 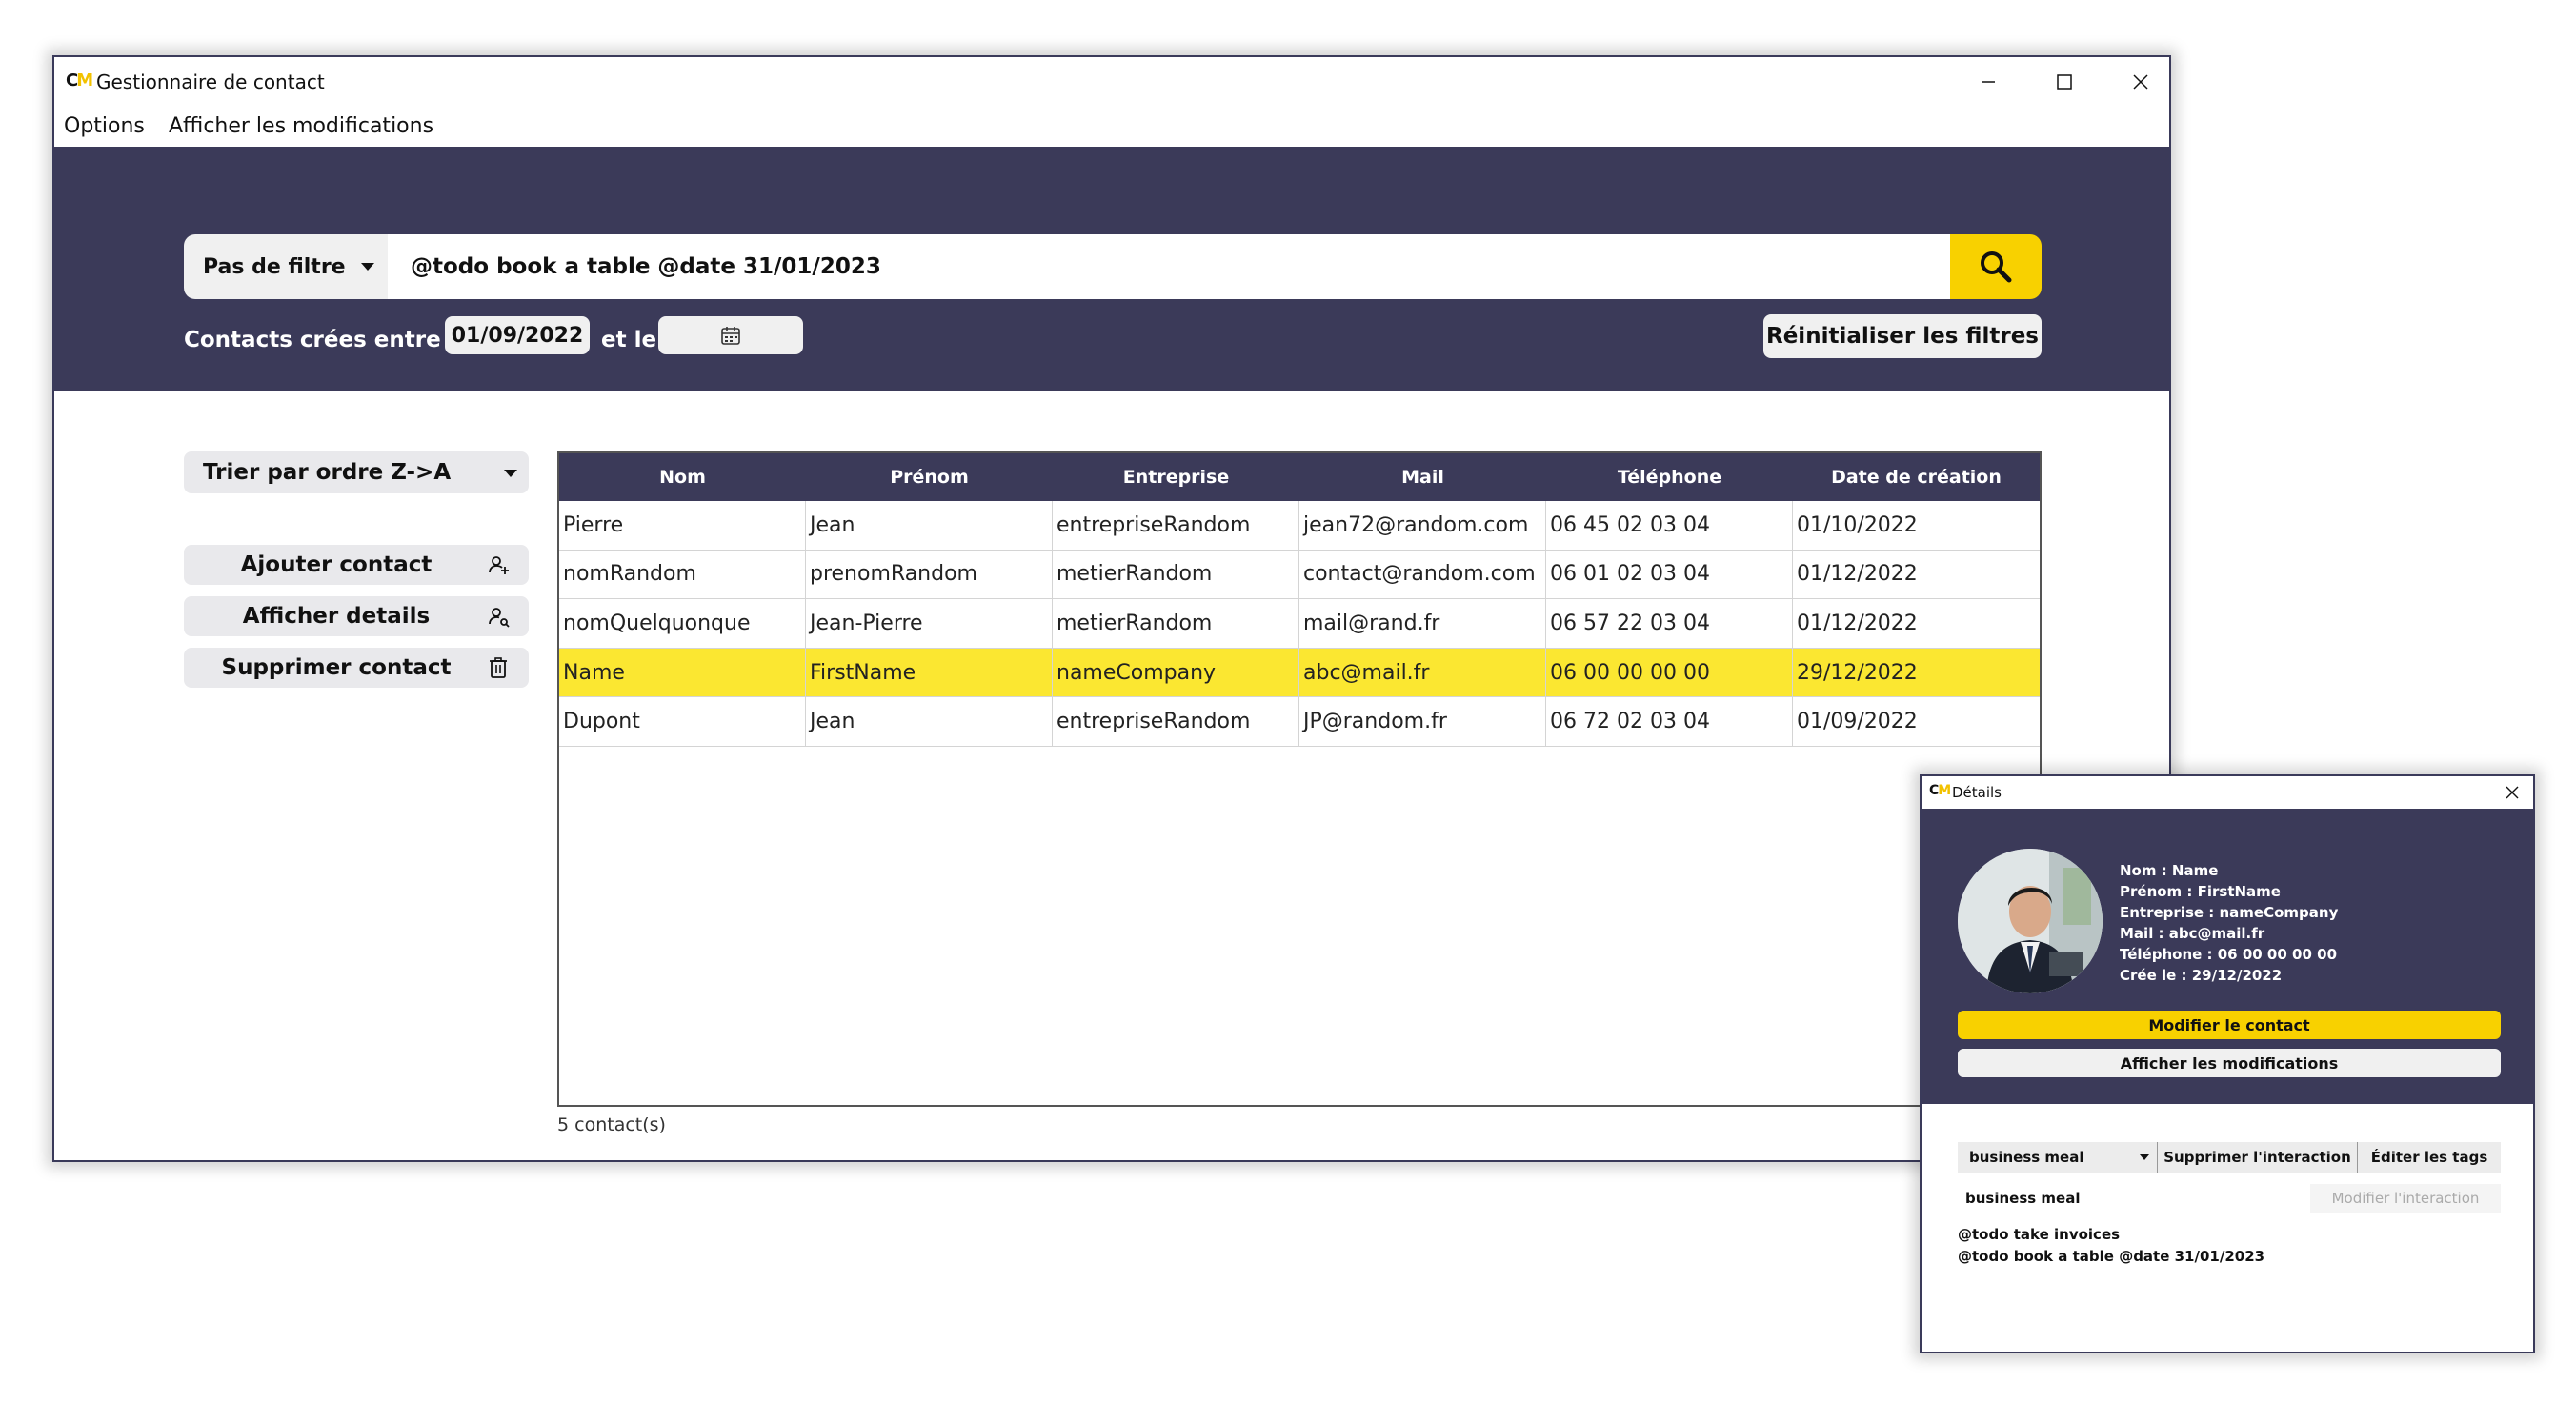 I want to click on column-header-date: Date de création, so click(x=1916, y=477).